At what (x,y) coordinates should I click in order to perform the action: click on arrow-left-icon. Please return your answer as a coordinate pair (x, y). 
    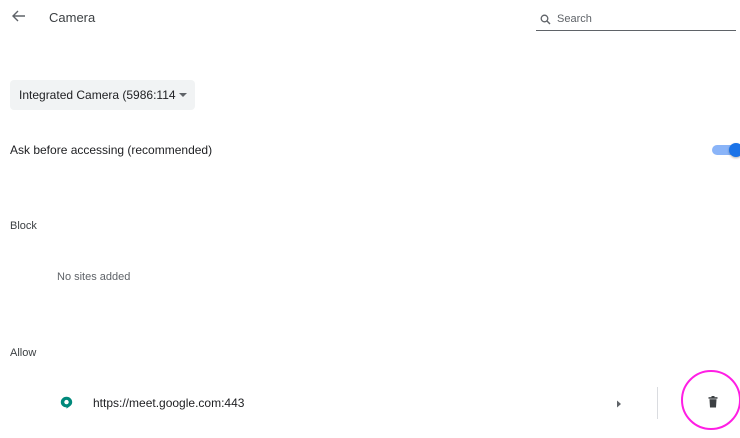
    Looking at the image, I should click on (19, 18).